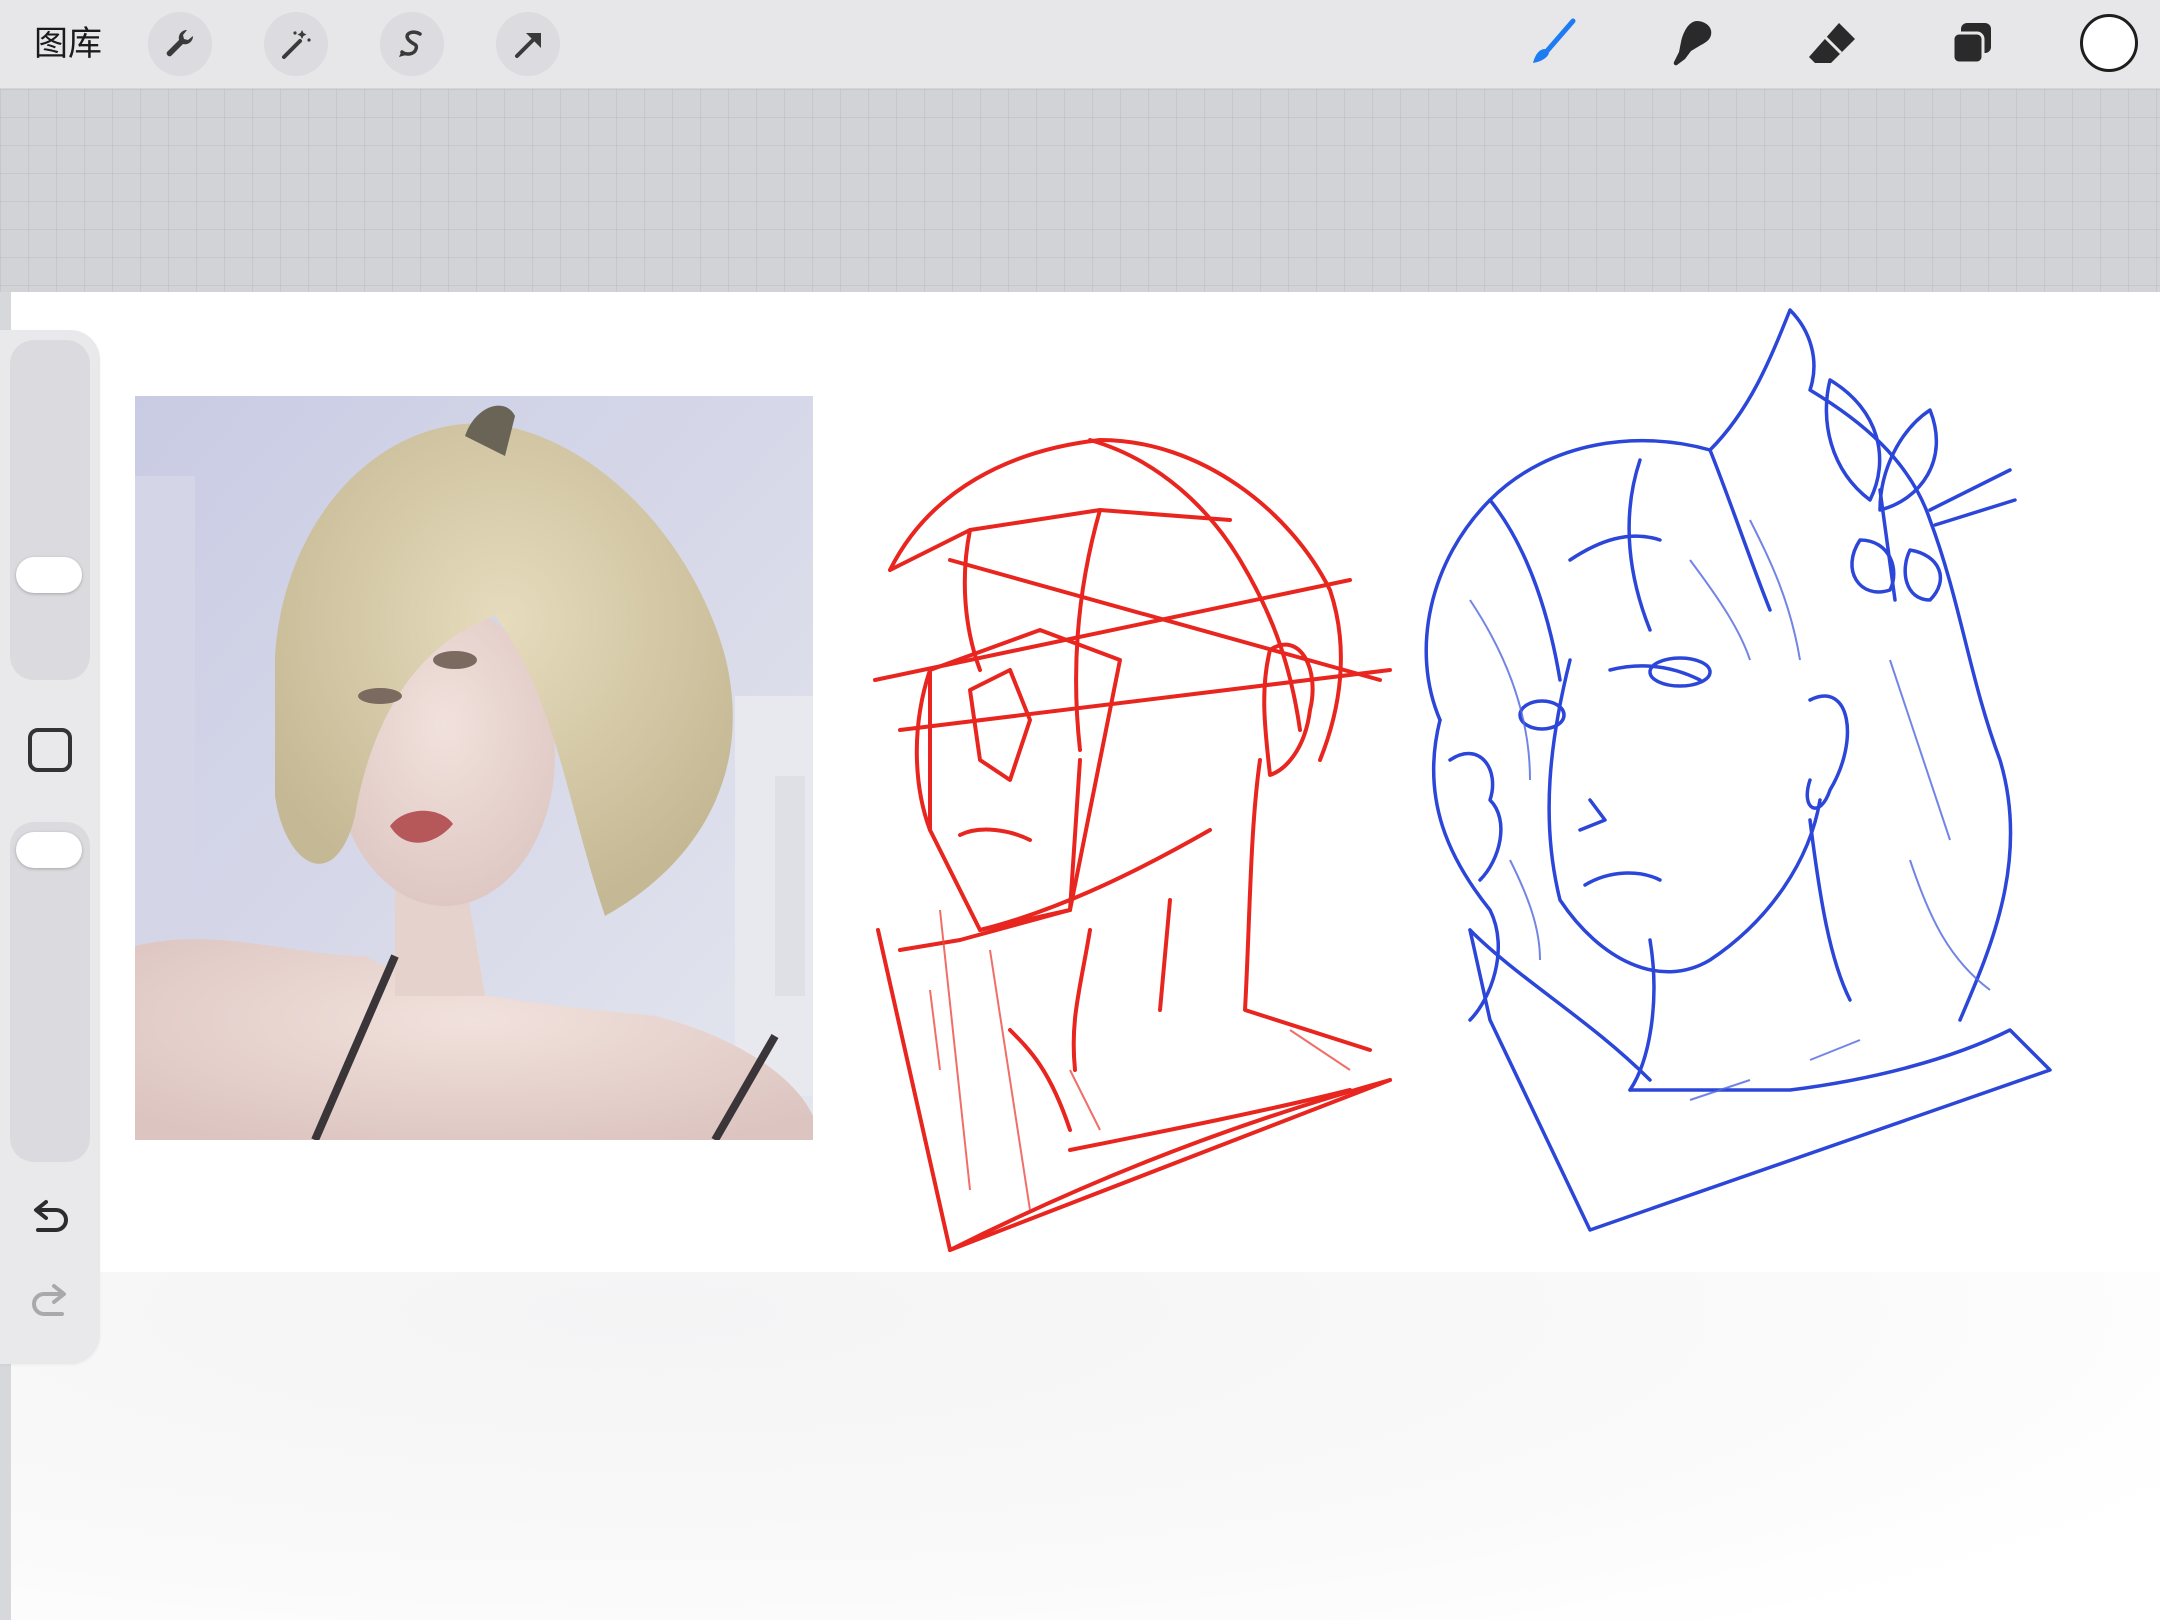  I want to click on eraser-tool, so click(1832, 44).